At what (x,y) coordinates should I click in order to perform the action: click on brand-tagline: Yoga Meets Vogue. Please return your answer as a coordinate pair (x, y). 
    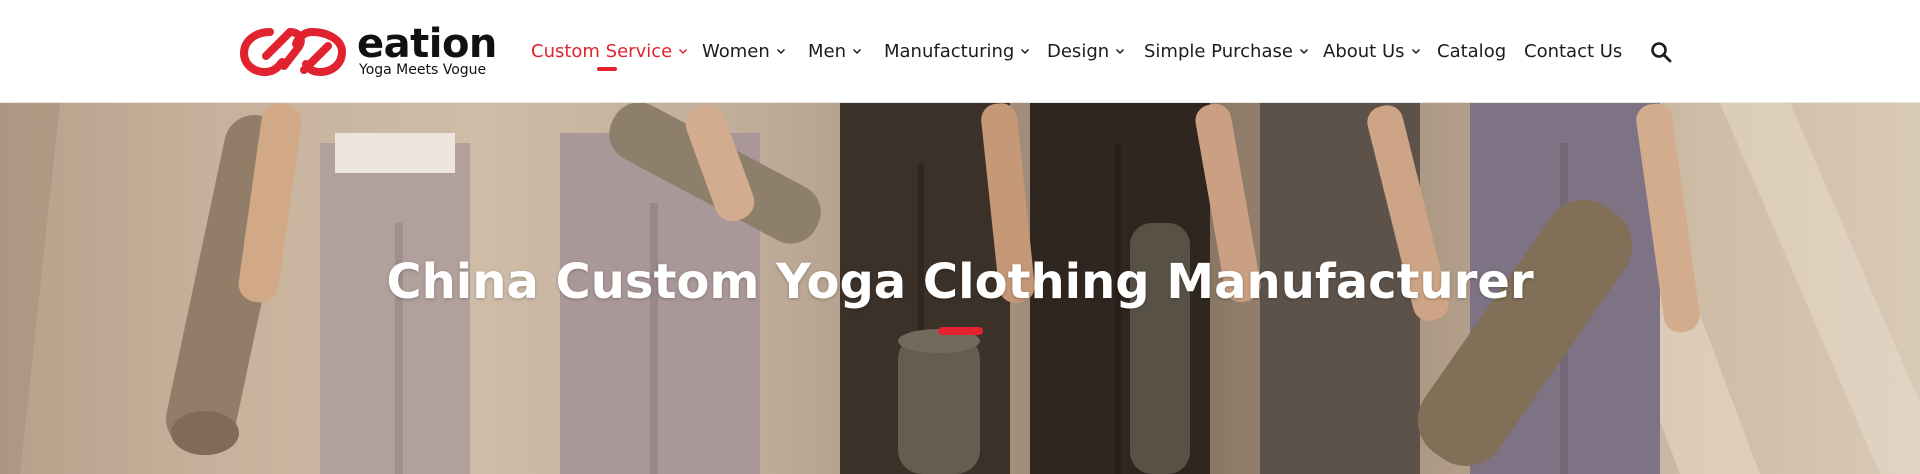
    Looking at the image, I should click on (423, 70).